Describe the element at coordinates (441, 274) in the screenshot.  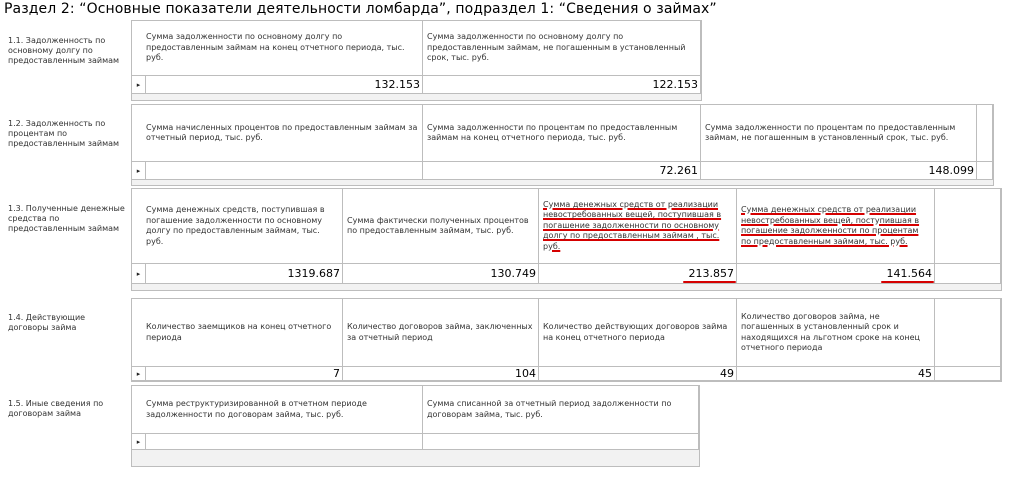
I see `value-cell: 130.749` at that location.